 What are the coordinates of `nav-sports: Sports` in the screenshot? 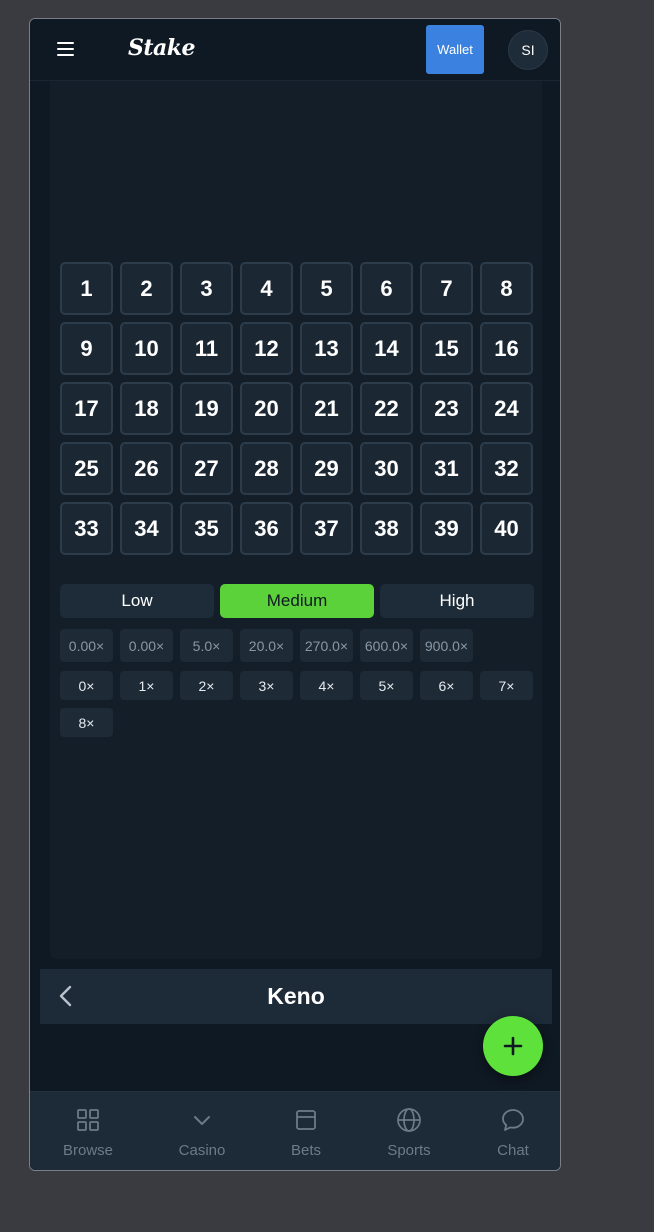 It's located at (409, 1132).